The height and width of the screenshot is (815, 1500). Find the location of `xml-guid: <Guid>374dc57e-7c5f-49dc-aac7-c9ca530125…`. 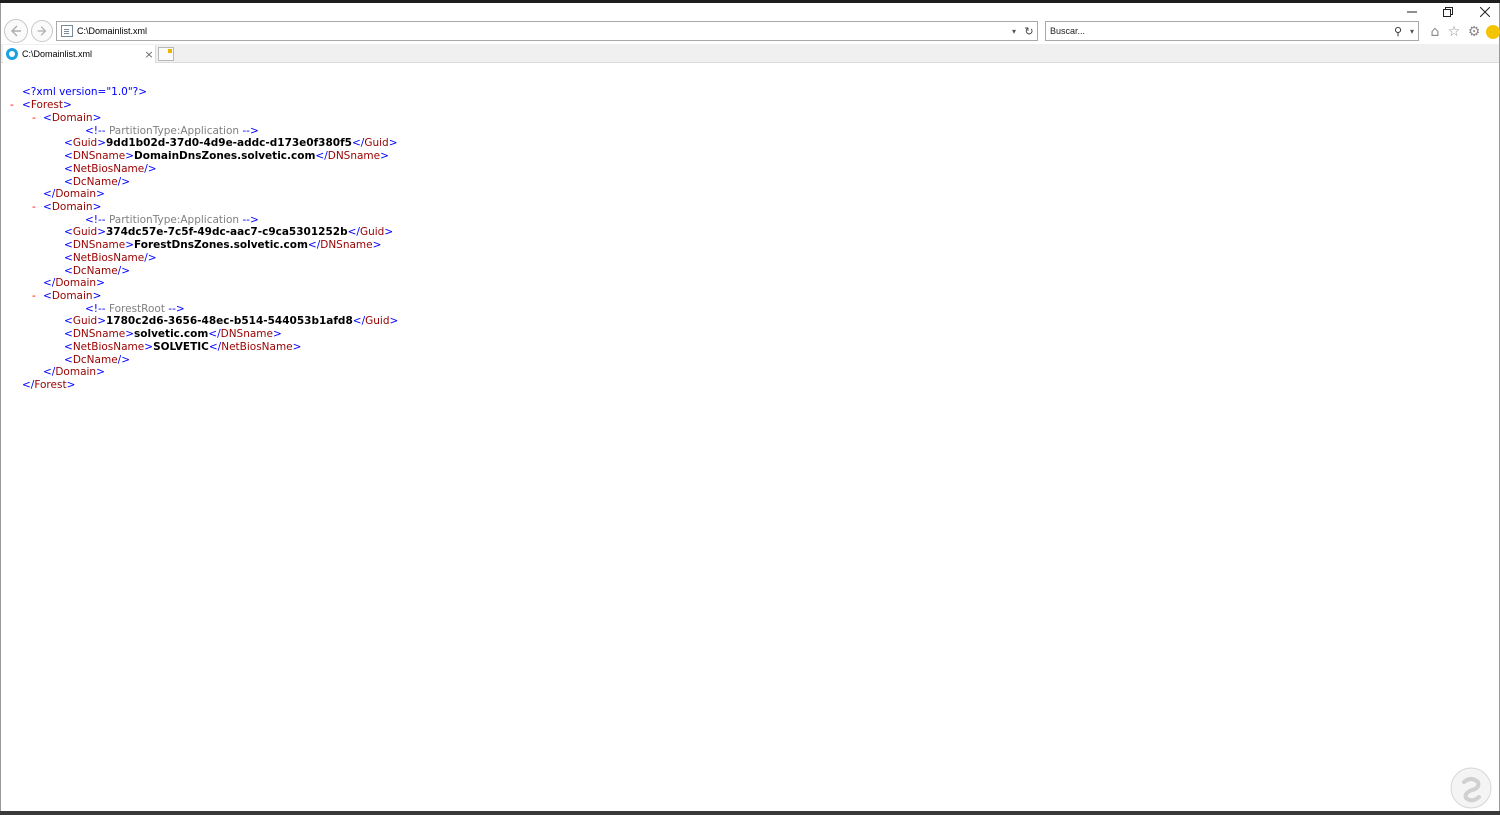

xml-guid: <Guid>374dc57e-7c5f-49dc-aac7-c9ca530125… is located at coordinates (229, 232).